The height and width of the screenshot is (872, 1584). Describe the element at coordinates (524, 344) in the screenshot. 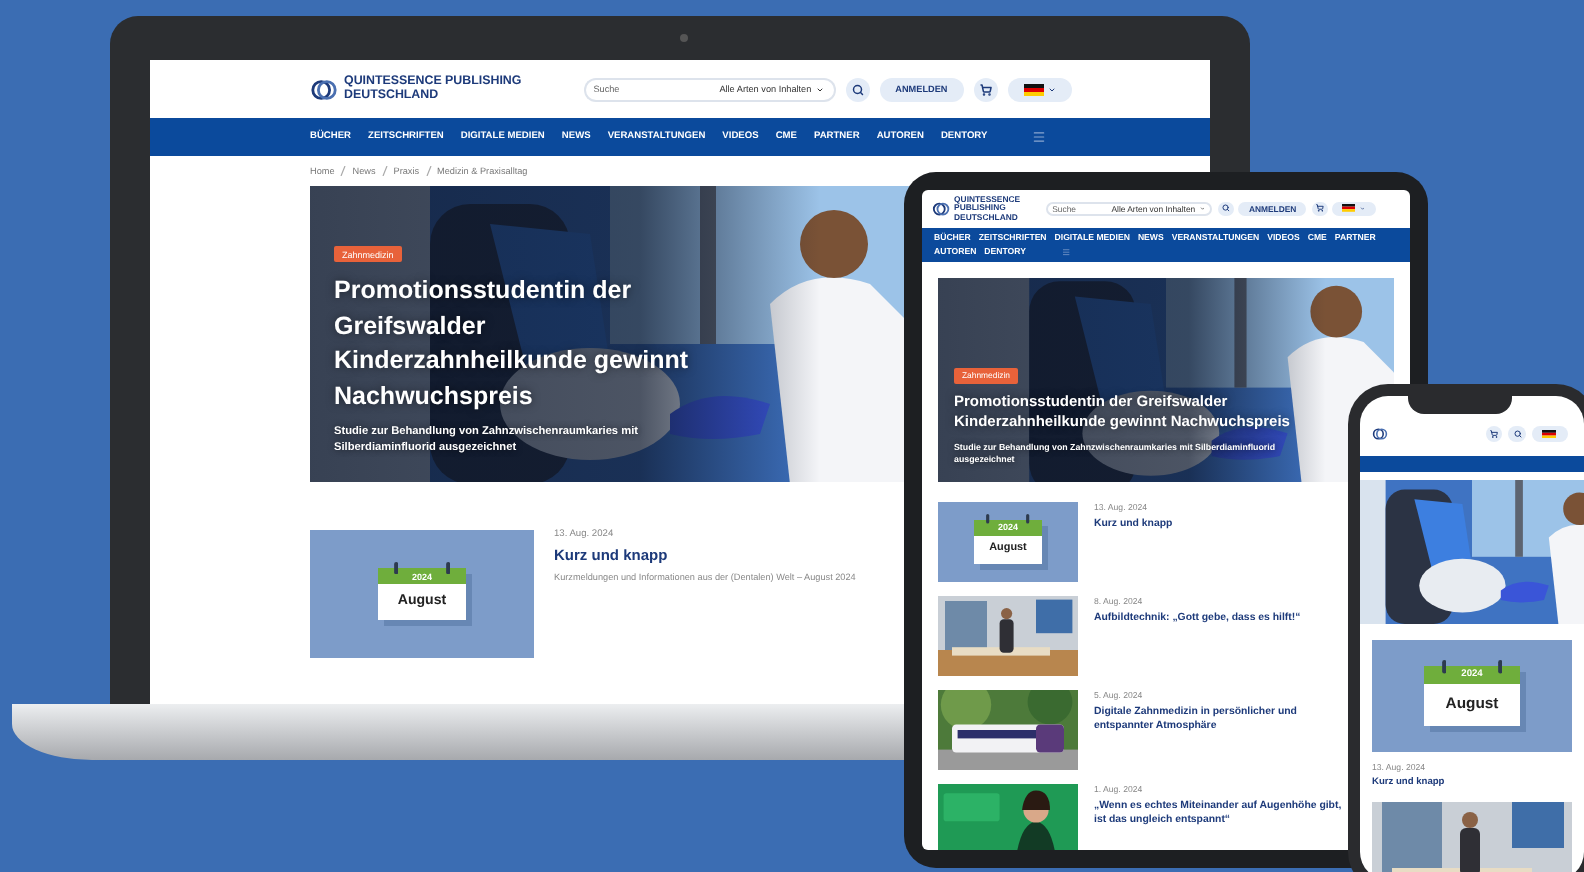

I see `hero-title: Promotionsstudentin der Greifswalder Kinderzahnheilkunde gewinnt Nachwuchspreis` at that location.